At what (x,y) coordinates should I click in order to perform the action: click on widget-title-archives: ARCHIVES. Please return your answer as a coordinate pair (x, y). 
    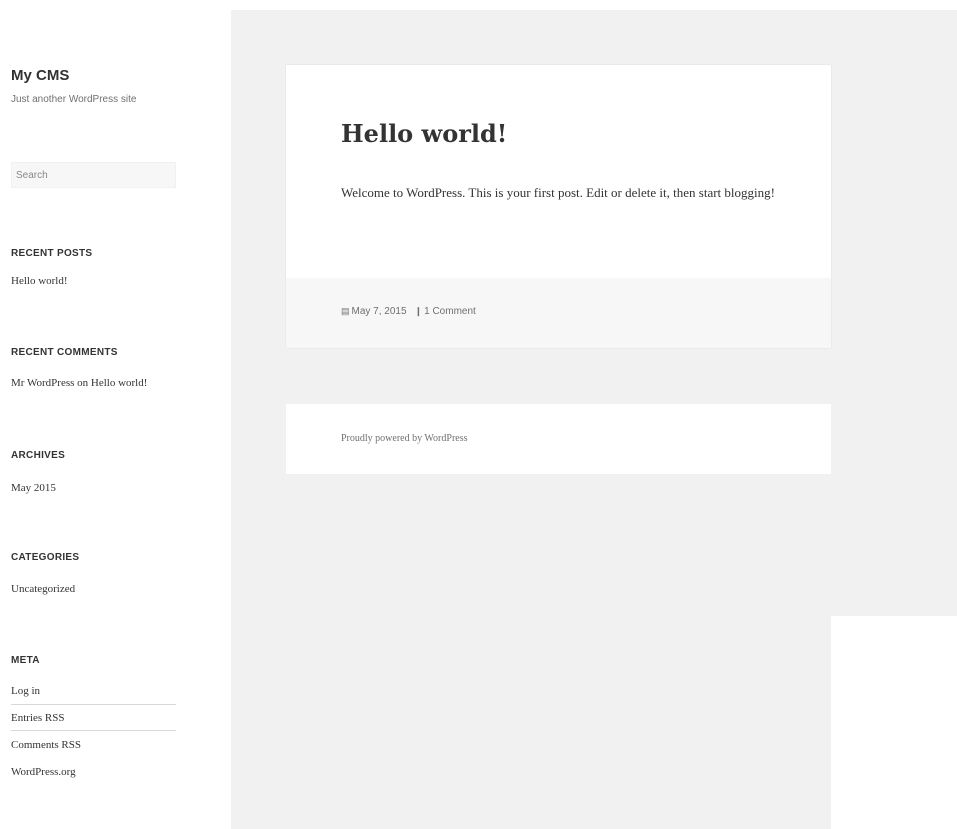
    Looking at the image, I should click on (38, 455).